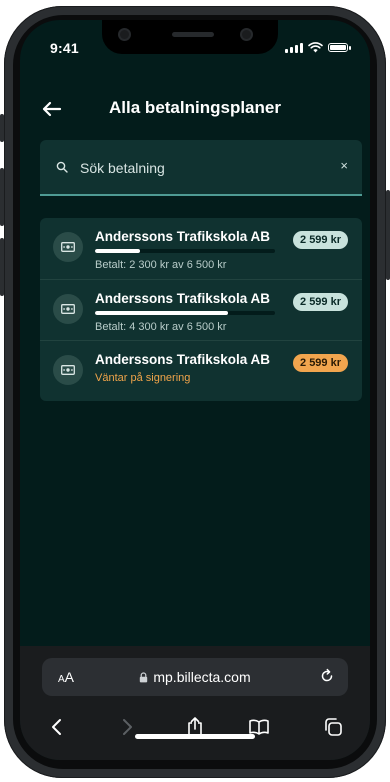  I want to click on power-button, so click(388, 235).